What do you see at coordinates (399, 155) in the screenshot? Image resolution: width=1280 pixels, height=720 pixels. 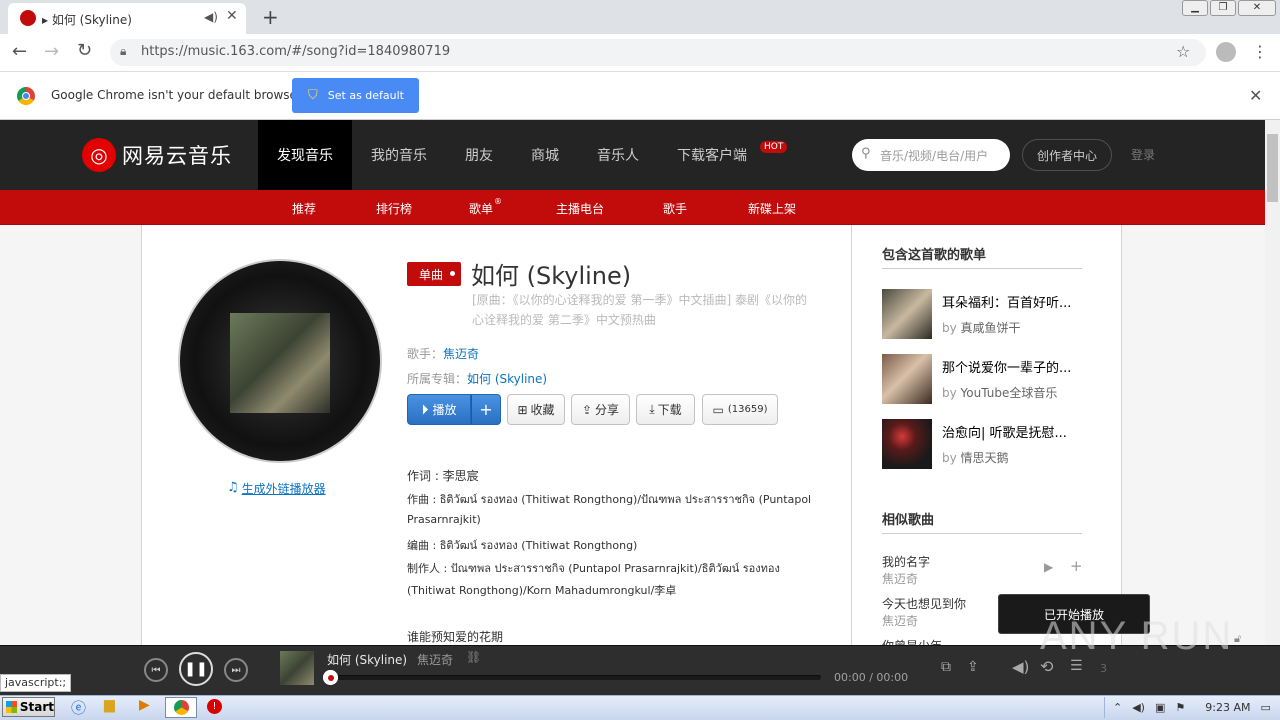 I see `nav-my-music: 我的音乐` at bounding box center [399, 155].